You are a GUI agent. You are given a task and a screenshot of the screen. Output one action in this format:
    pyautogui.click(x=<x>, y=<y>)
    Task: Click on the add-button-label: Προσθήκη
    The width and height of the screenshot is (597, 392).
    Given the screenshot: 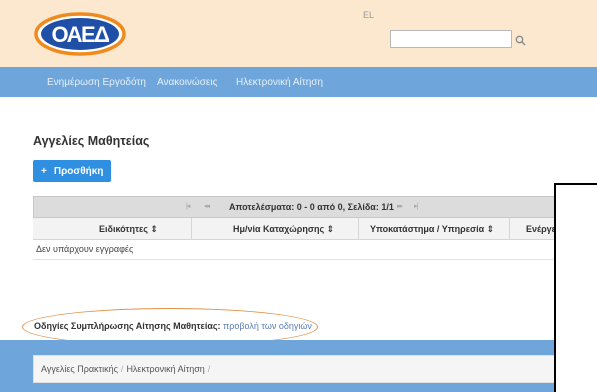 What is the action you would take?
    pyautogui.click(x=78, y=171)
    